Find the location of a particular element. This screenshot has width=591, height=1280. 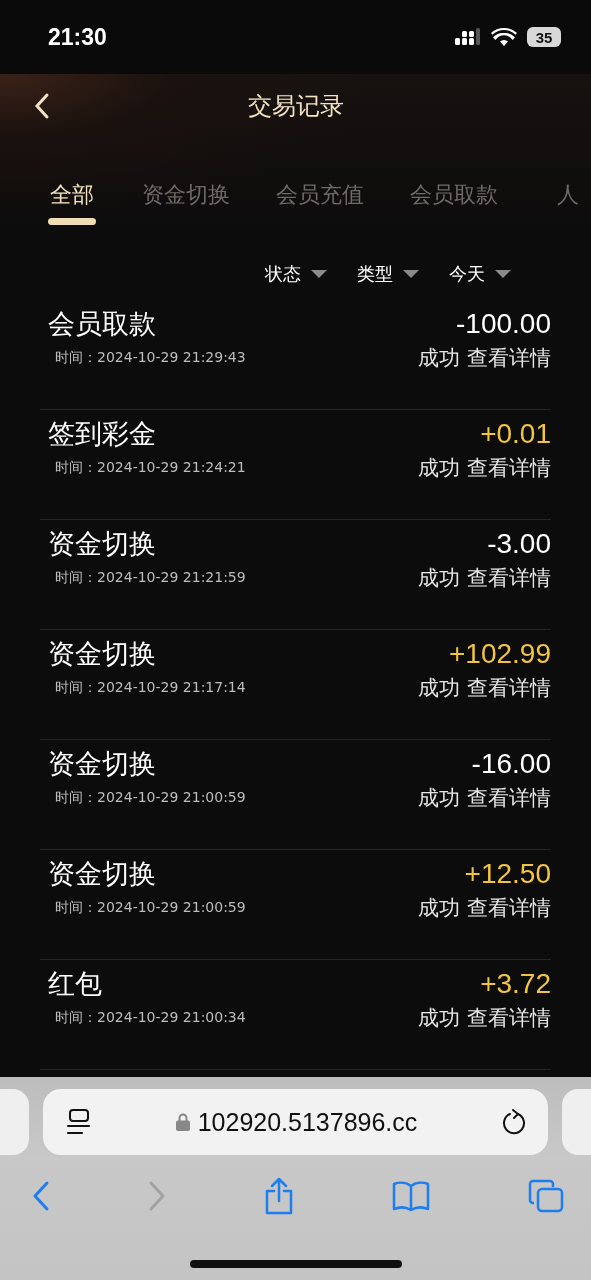

clock-time: 21:30 is located at coordinates (78, 37).